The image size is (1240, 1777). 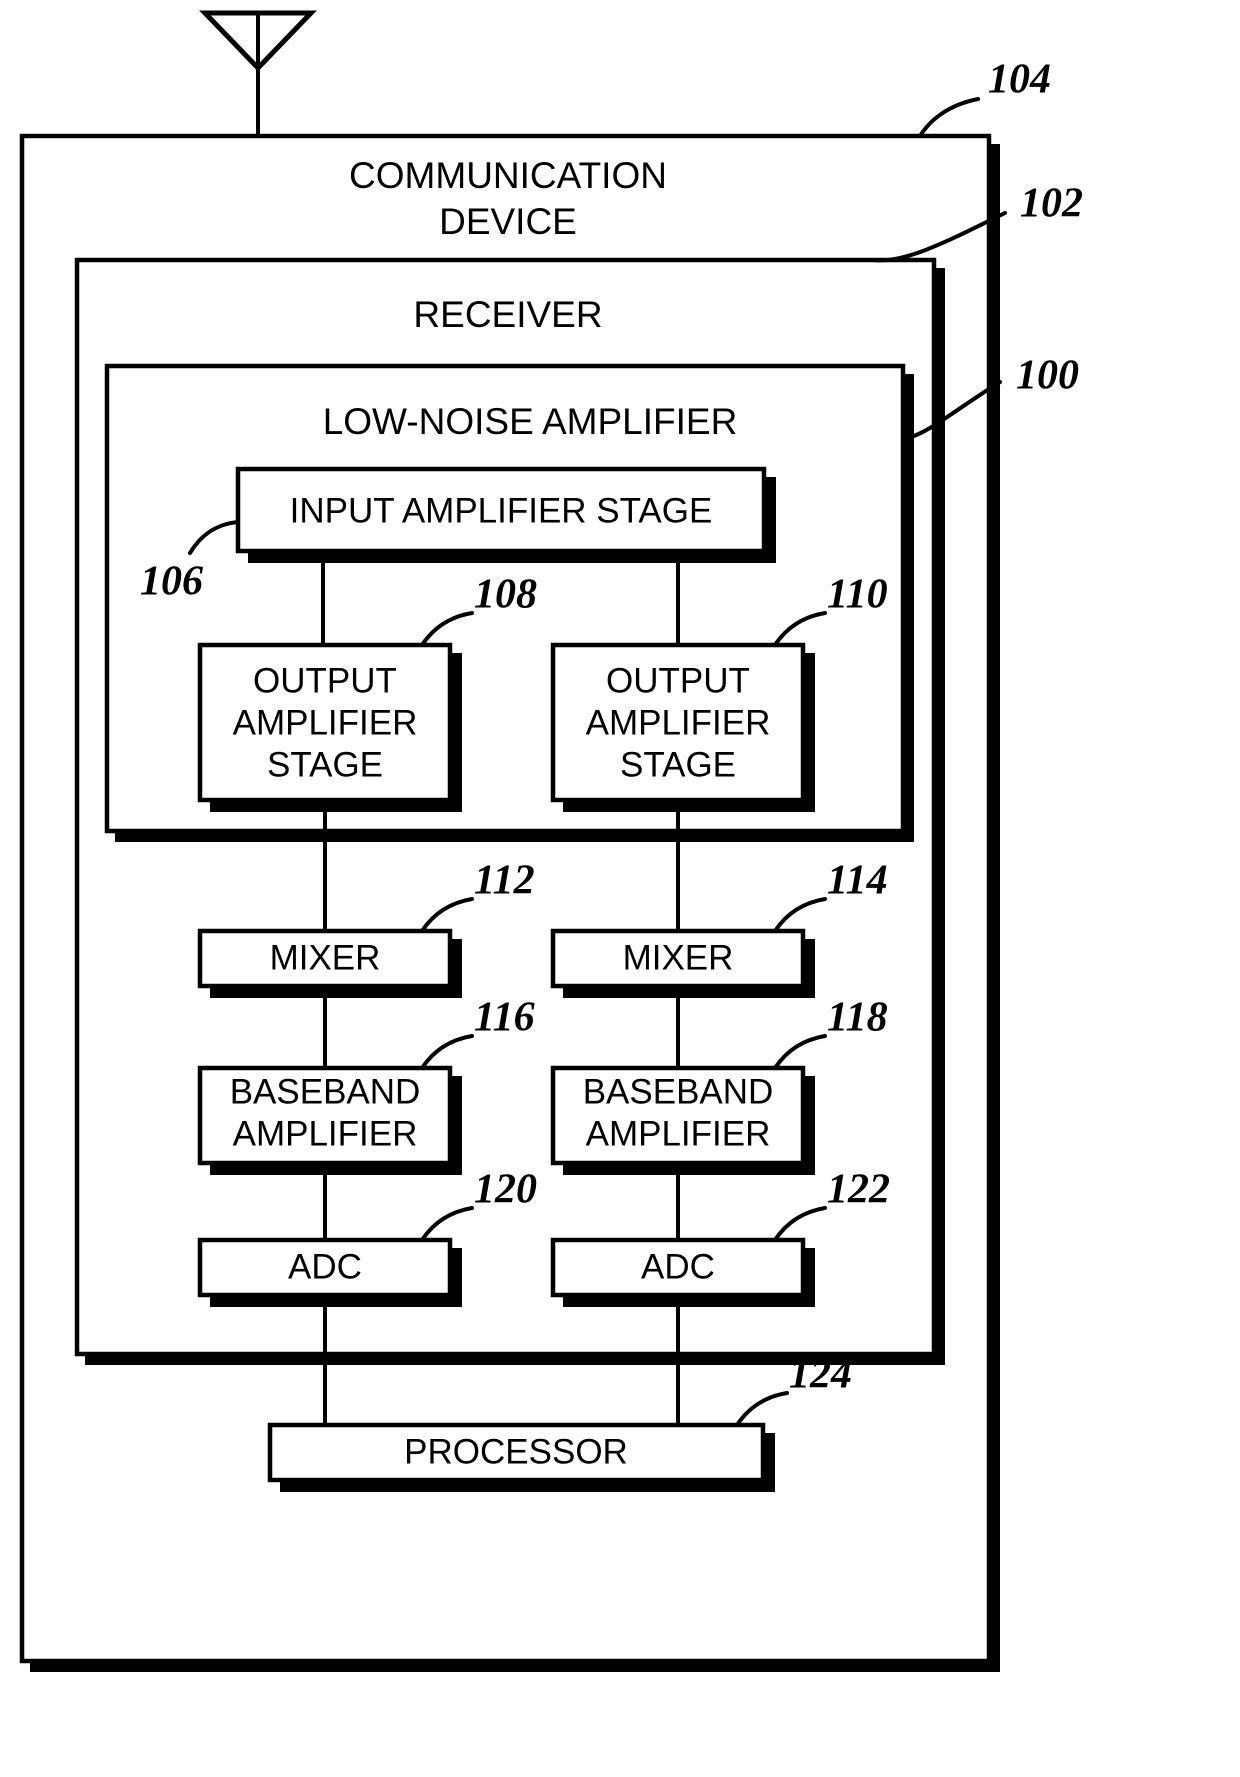 I want to click on receiver-label: RECEIVER, so click(x=507, y=314).